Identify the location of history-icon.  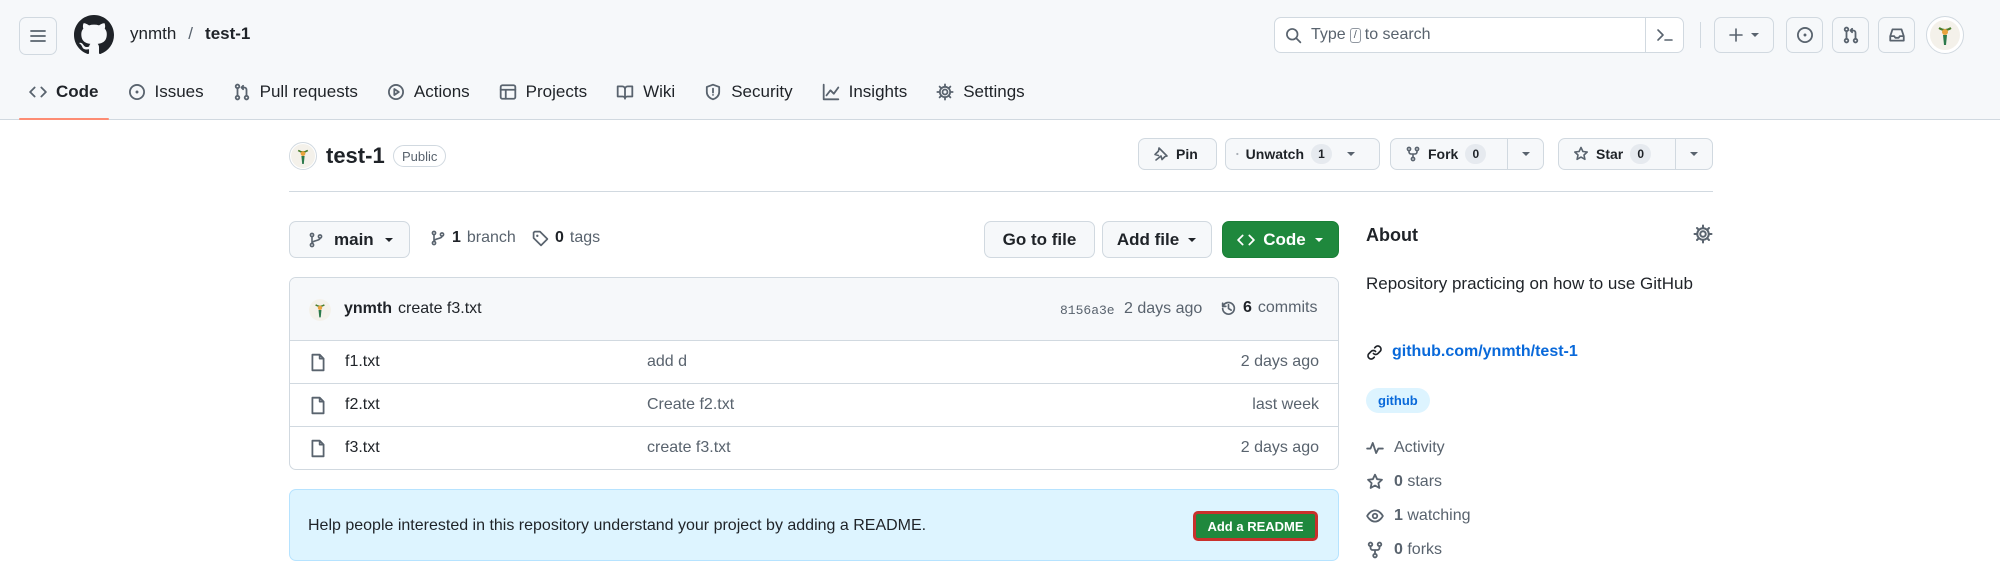
(1228, 308).